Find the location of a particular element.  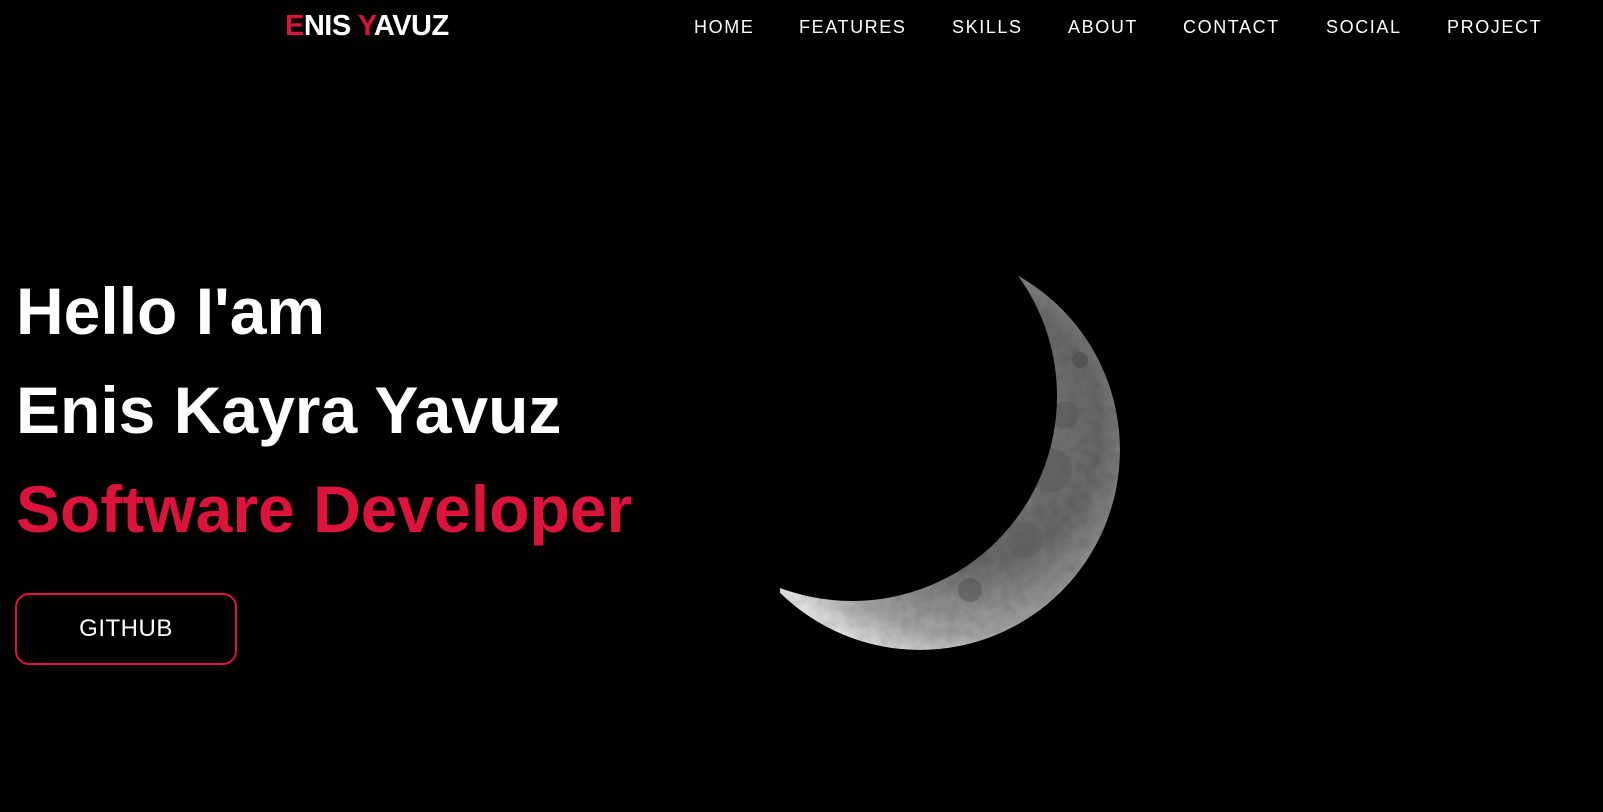

nav-item-home: HOME is located at coordinates (724, 27).